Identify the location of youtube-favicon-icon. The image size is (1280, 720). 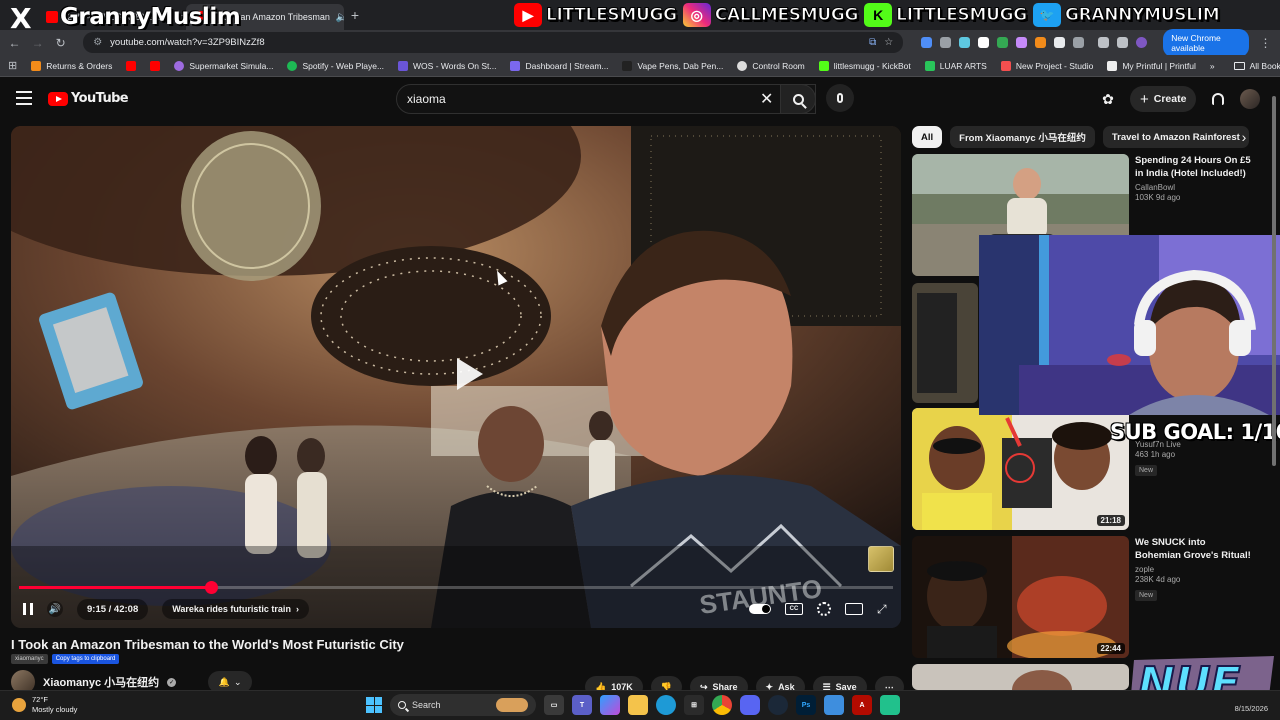
(155, 65).